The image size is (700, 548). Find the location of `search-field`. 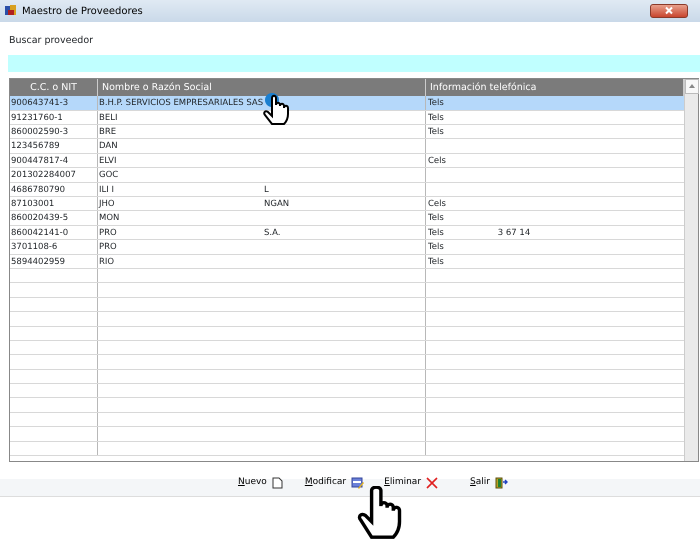

search-field is located at coordinates (354, 63).